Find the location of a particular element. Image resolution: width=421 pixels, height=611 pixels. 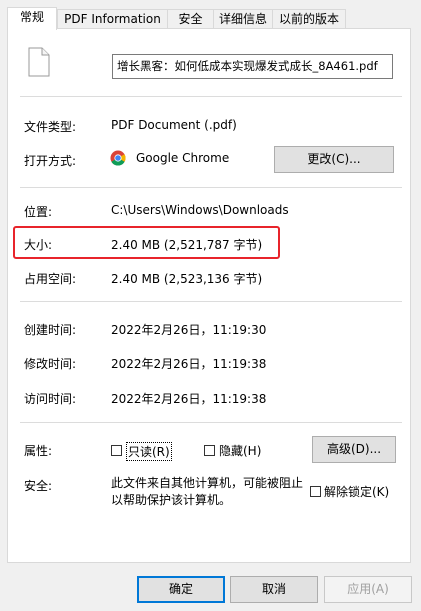

file-type-value: PDF Document (.pdf) is located at coordinates (174, 125).